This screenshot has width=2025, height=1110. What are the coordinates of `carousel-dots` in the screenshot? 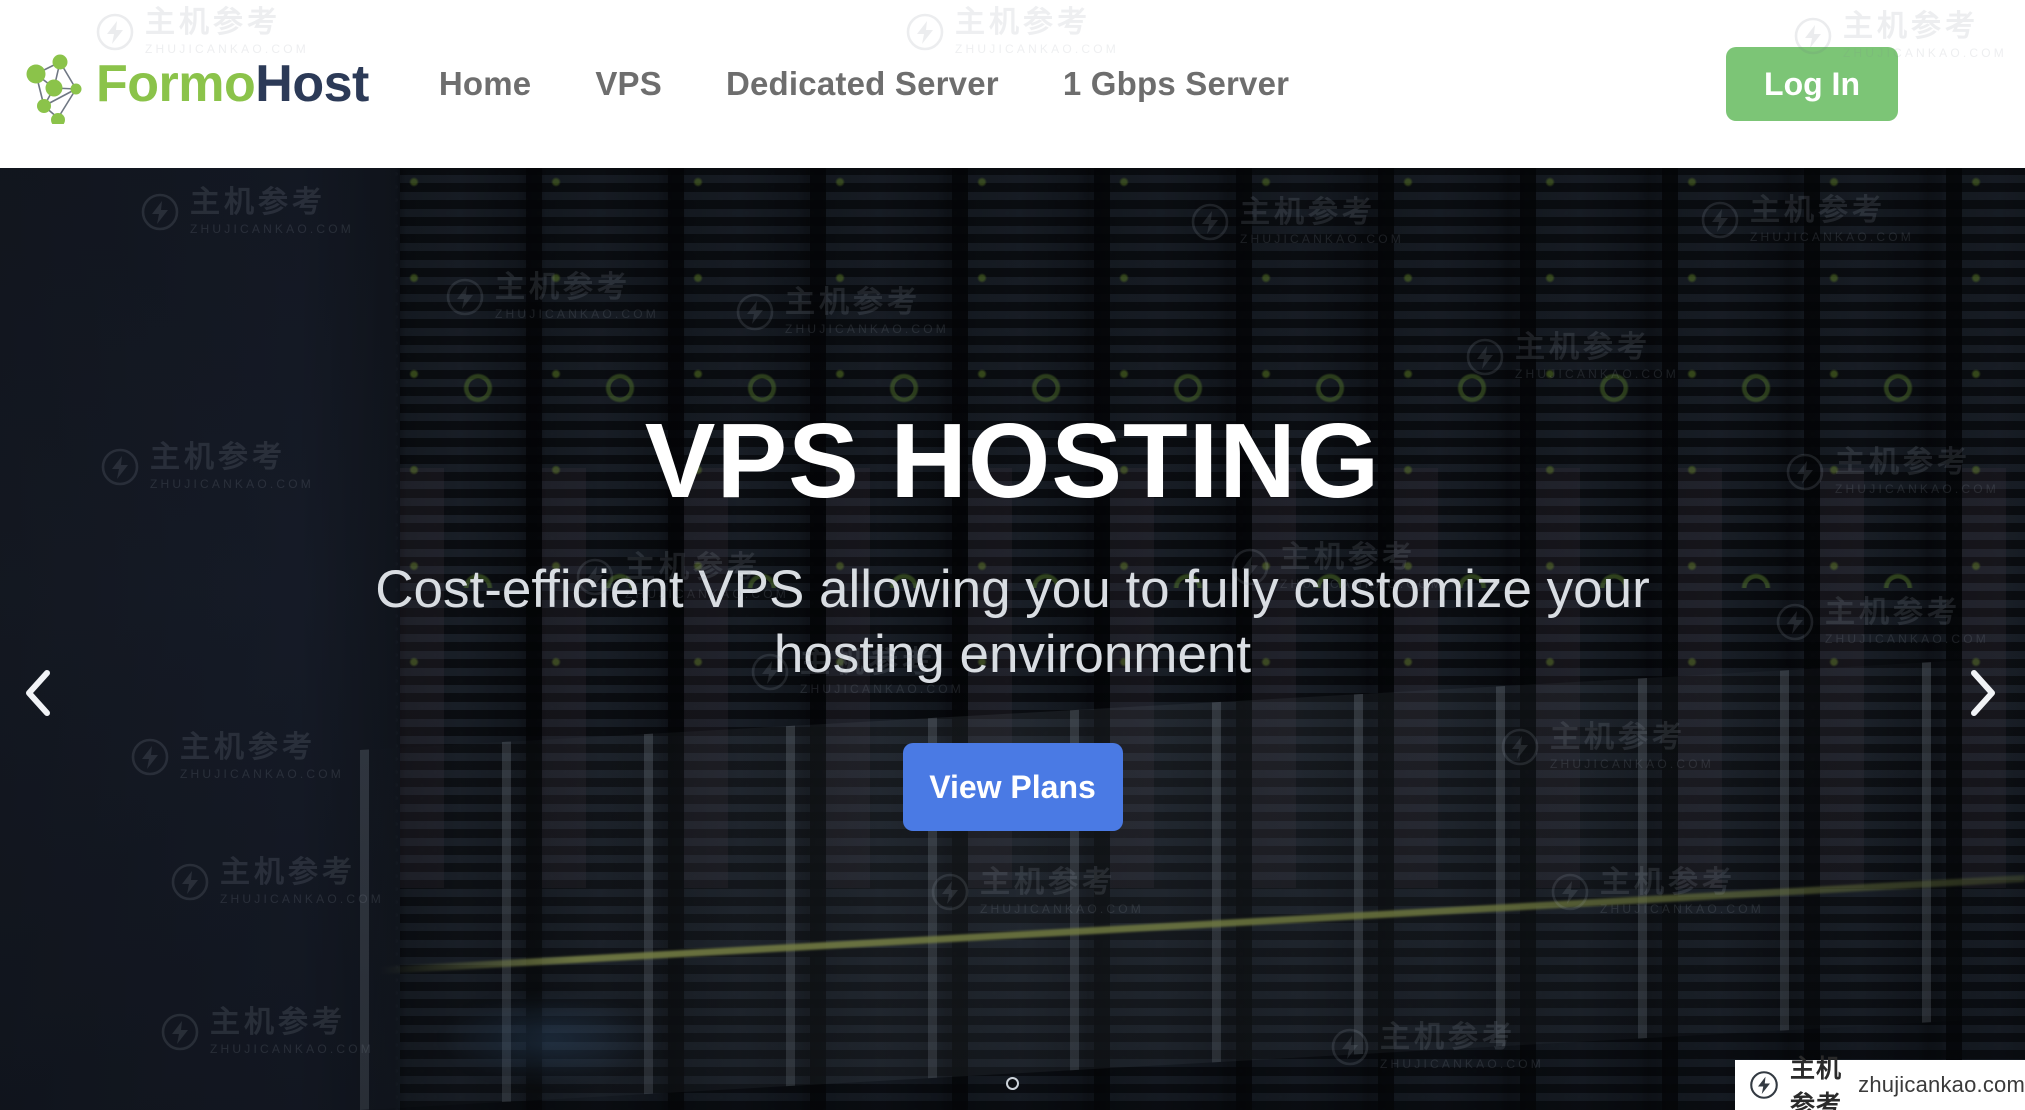 It's located at (1012, 1083).